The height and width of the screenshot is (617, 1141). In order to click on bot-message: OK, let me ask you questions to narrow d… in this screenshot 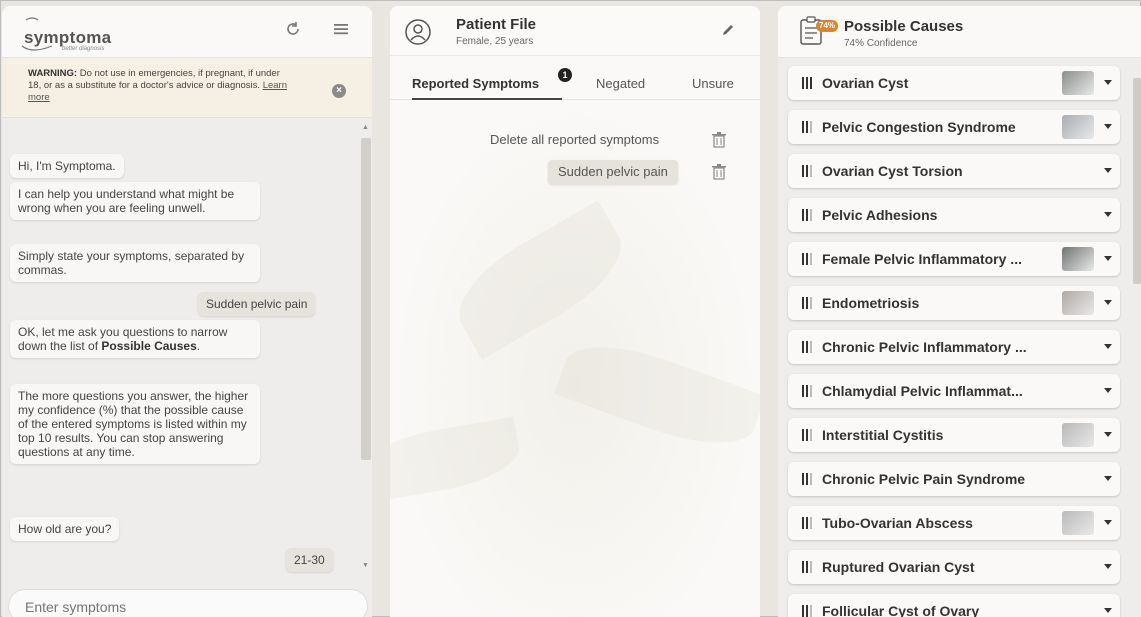, I will do `click(135, 339)`.